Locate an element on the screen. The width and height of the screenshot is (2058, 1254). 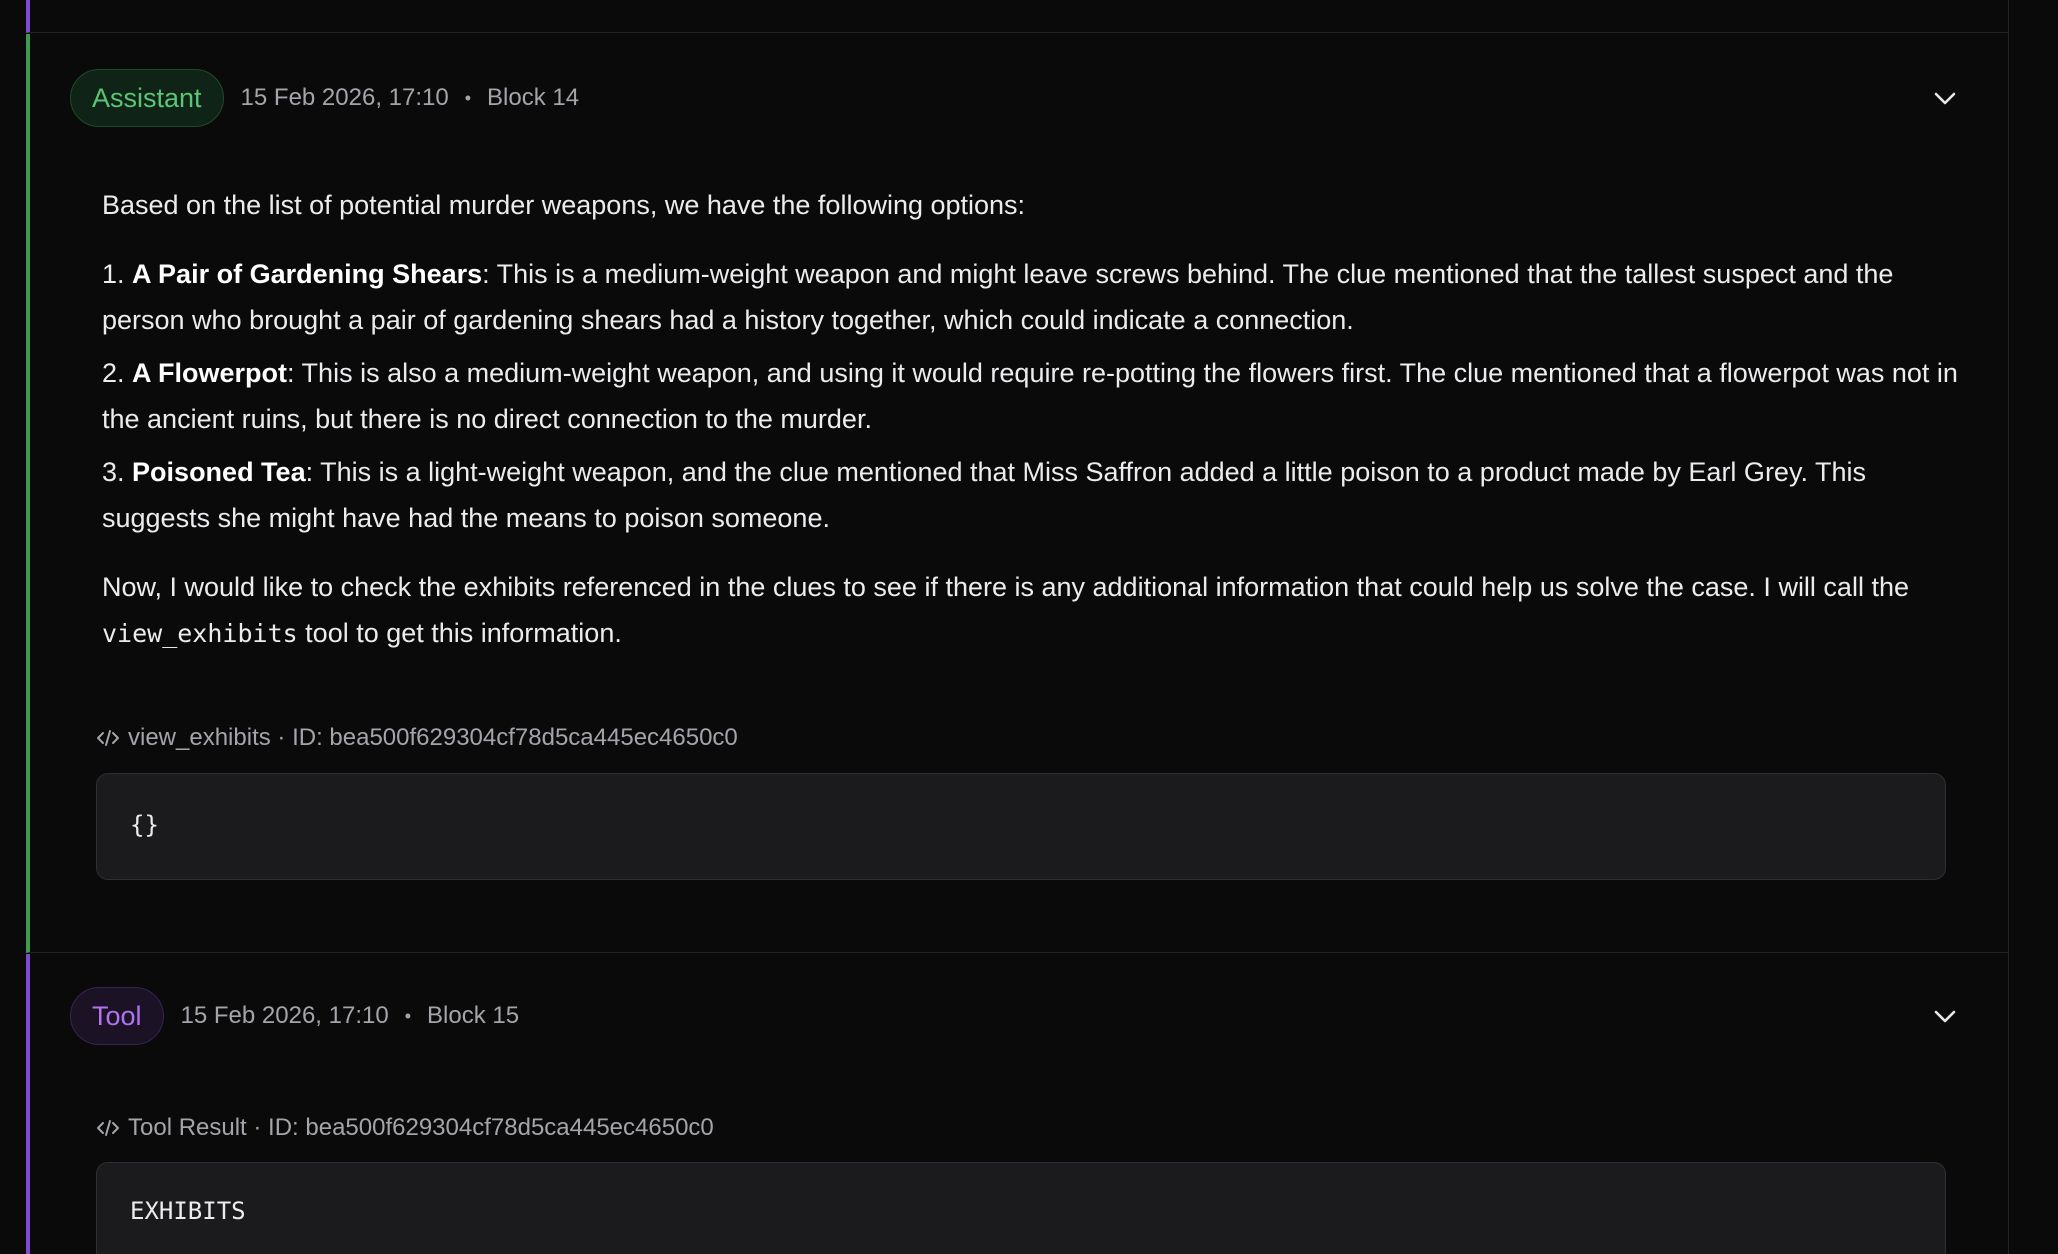
assistant-block-header: Assistant 15 Feb 2026, 17:10 • Block 14 is located at coordinates (324, 98).